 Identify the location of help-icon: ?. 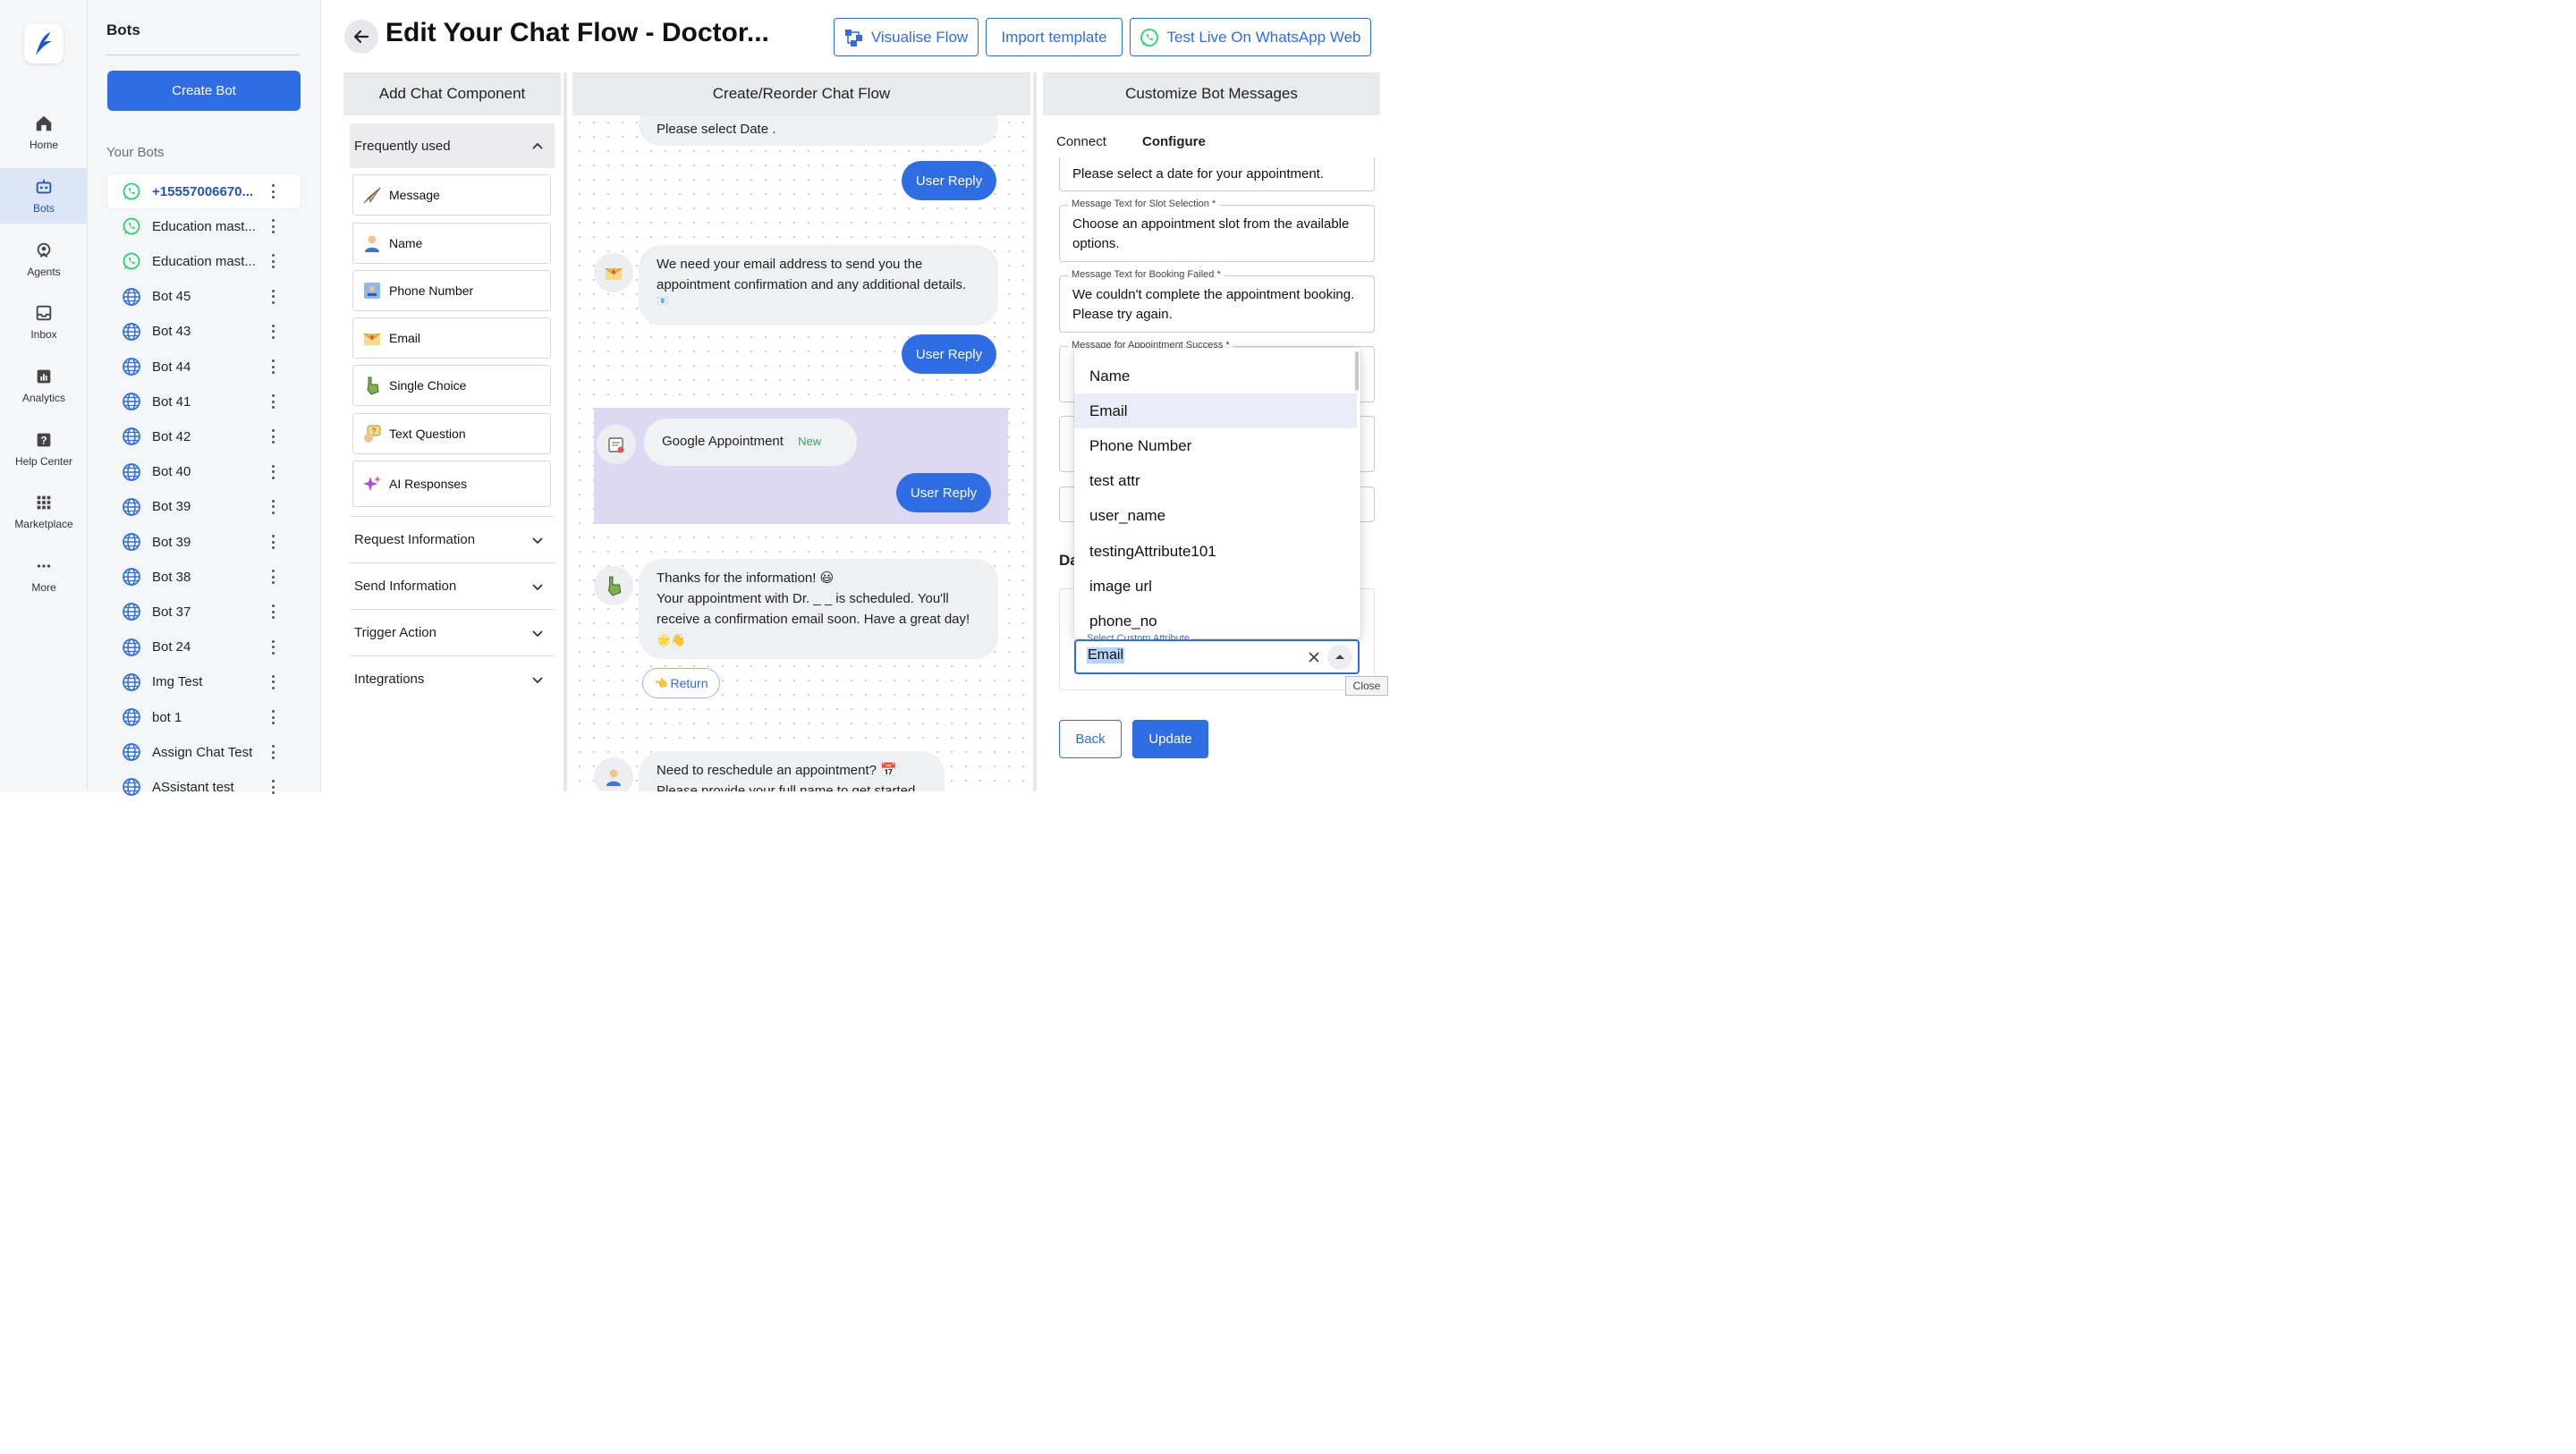
(44, 440).